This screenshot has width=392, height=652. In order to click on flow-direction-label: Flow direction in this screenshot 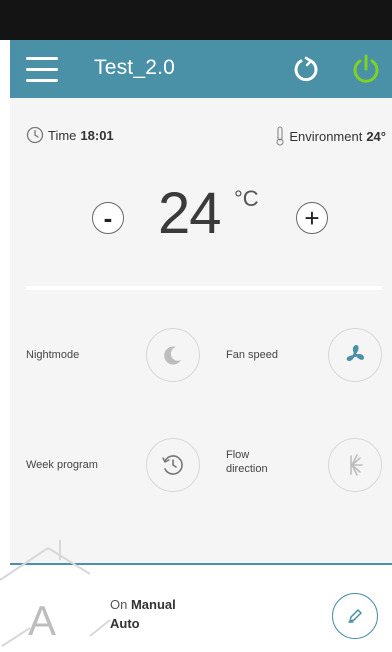, I will do `click(247, 462)`.